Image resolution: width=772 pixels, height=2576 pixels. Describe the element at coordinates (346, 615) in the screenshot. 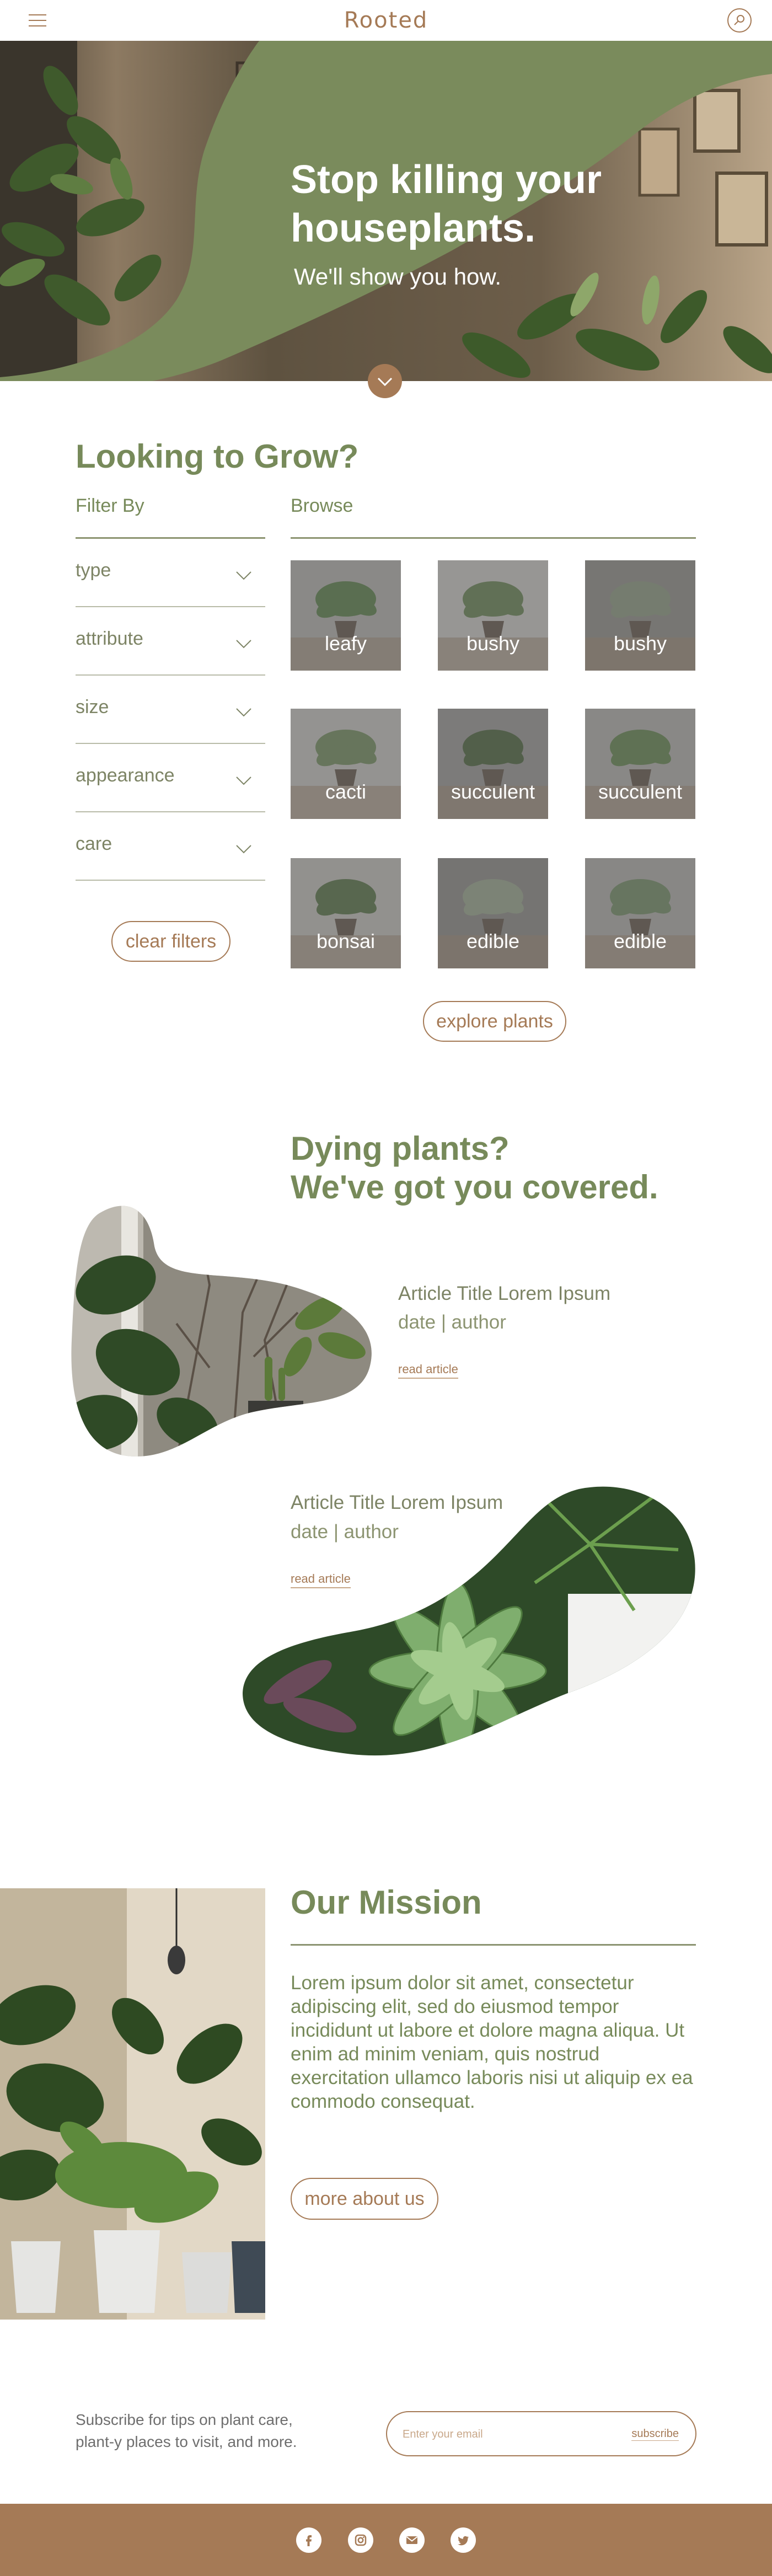

I see `browse-tile-leafy: leafy` at that location.